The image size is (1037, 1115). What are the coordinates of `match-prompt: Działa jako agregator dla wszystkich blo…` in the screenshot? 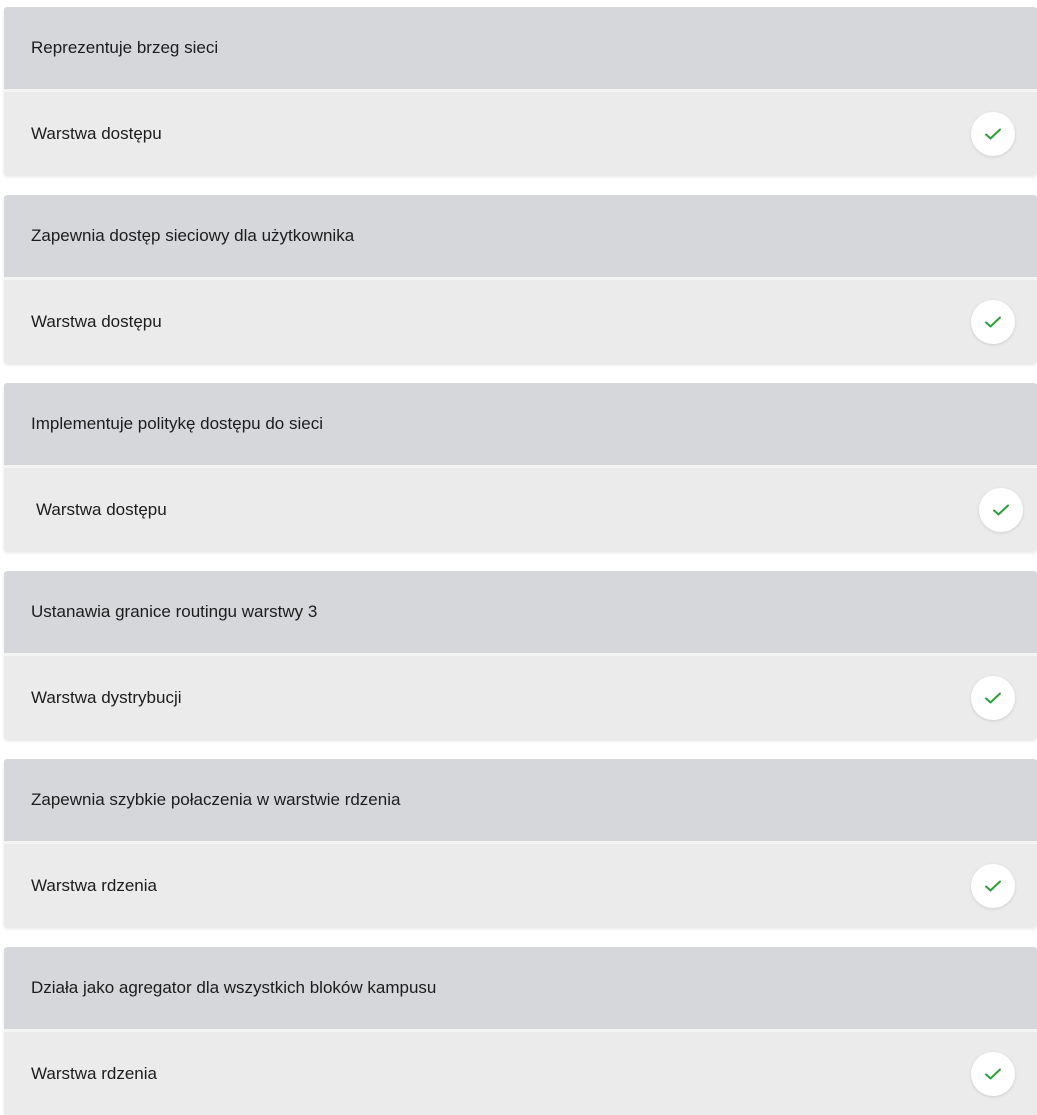 It's located at (520, 988).